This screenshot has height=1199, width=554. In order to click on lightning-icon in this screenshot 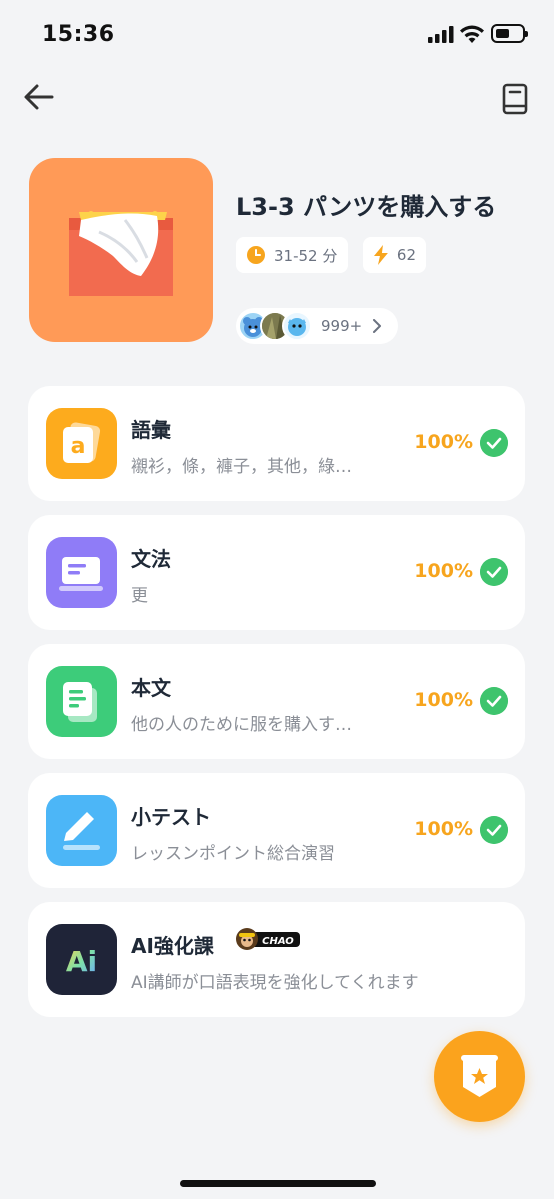, I will do `click(380, 255)`.